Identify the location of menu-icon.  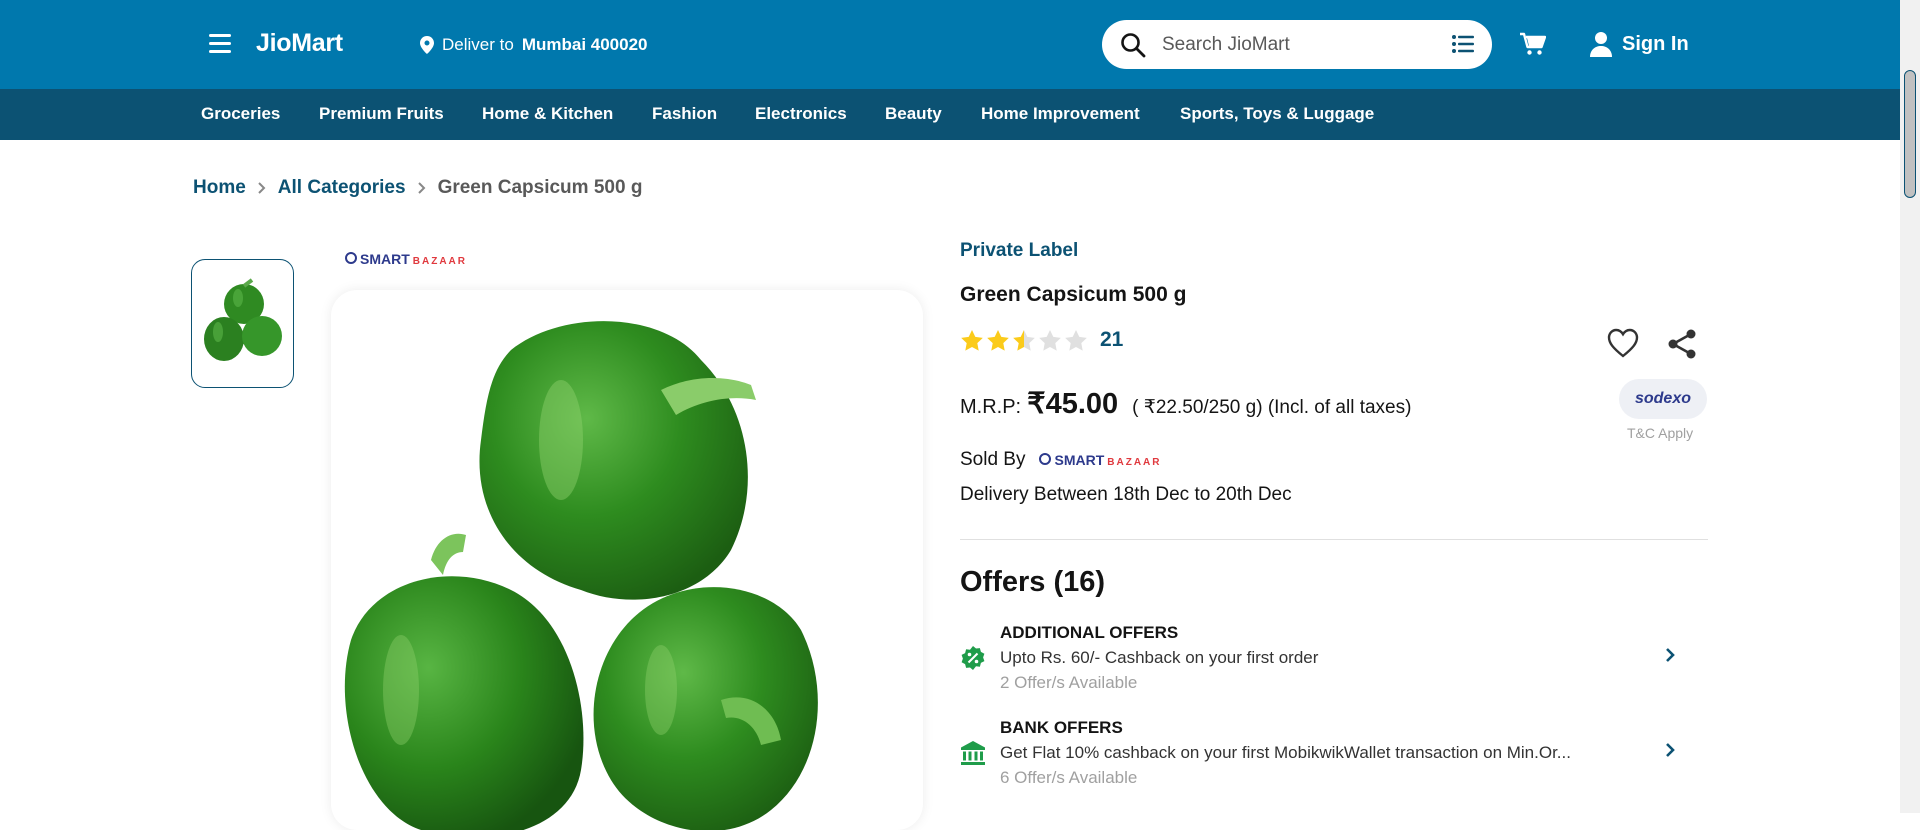
(221, 44).